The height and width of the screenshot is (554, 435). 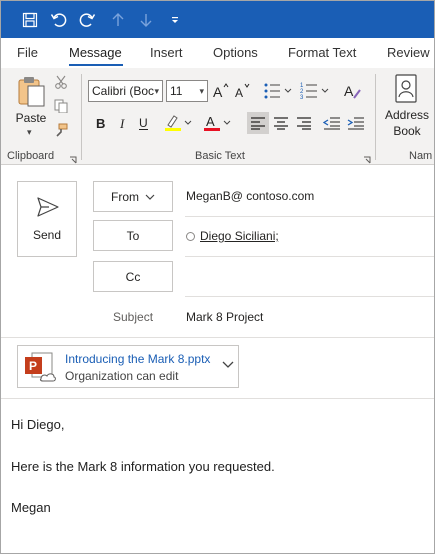 What do you see at coordinates (61, 82) in the screenshot?
I see `cut-icon` at bounding box center [61, 82].